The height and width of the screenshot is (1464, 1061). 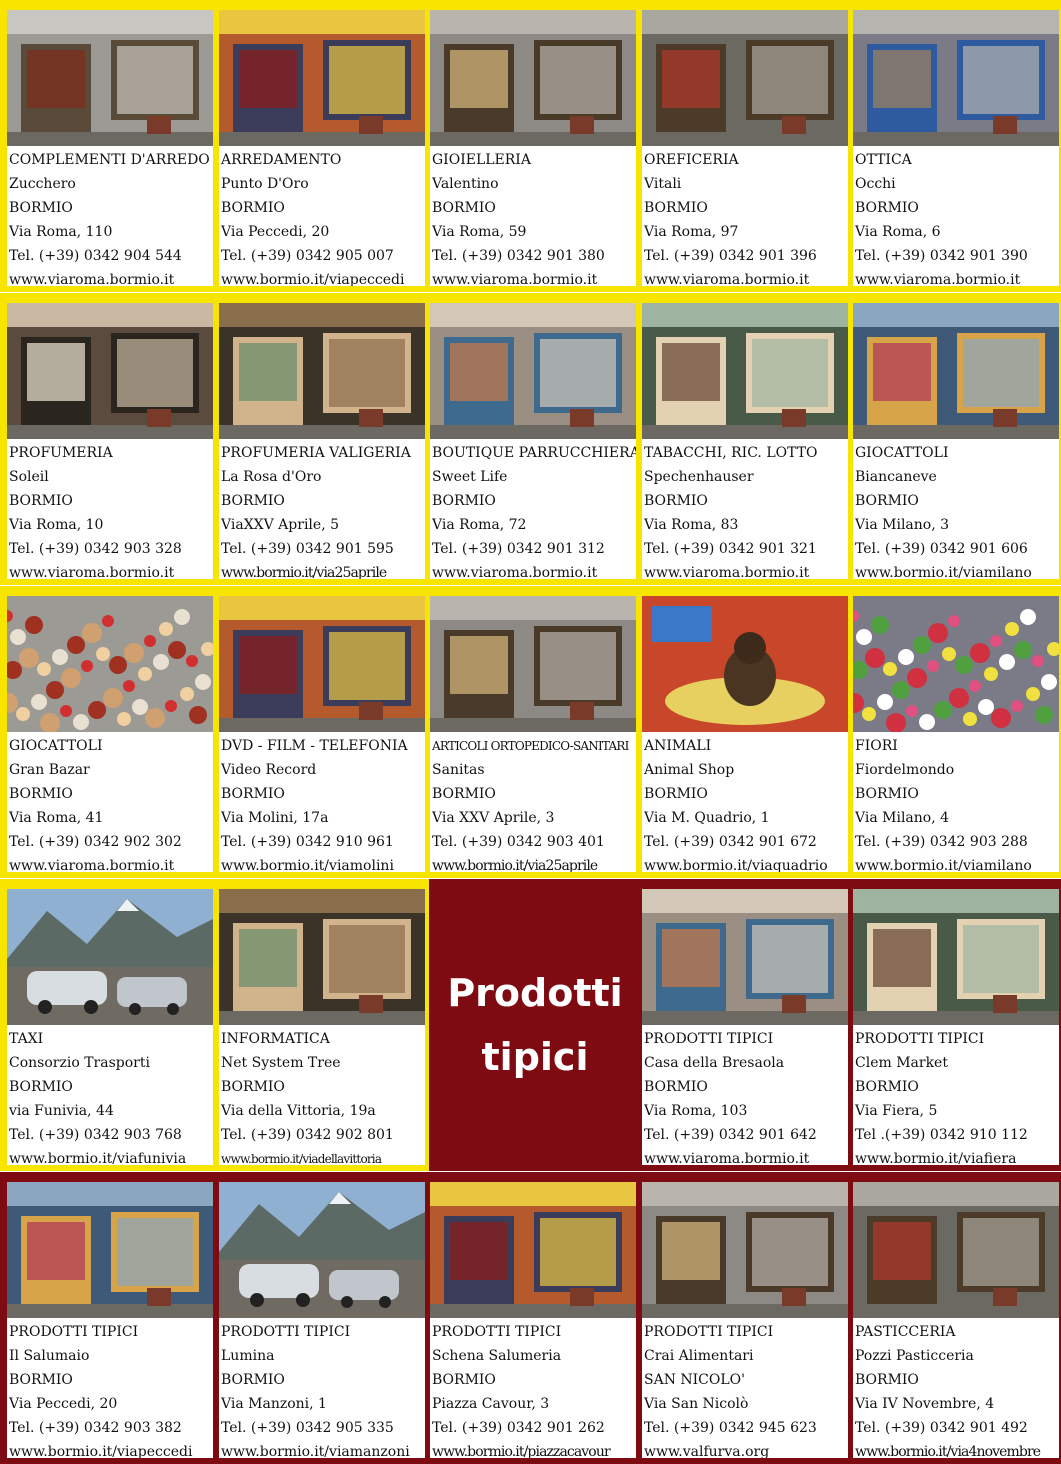 What do you see at coordinates (323, 863) in the screenshot?
I see `shop-website: www.bormio.it/viamolini` at bounding box center [323, 863].